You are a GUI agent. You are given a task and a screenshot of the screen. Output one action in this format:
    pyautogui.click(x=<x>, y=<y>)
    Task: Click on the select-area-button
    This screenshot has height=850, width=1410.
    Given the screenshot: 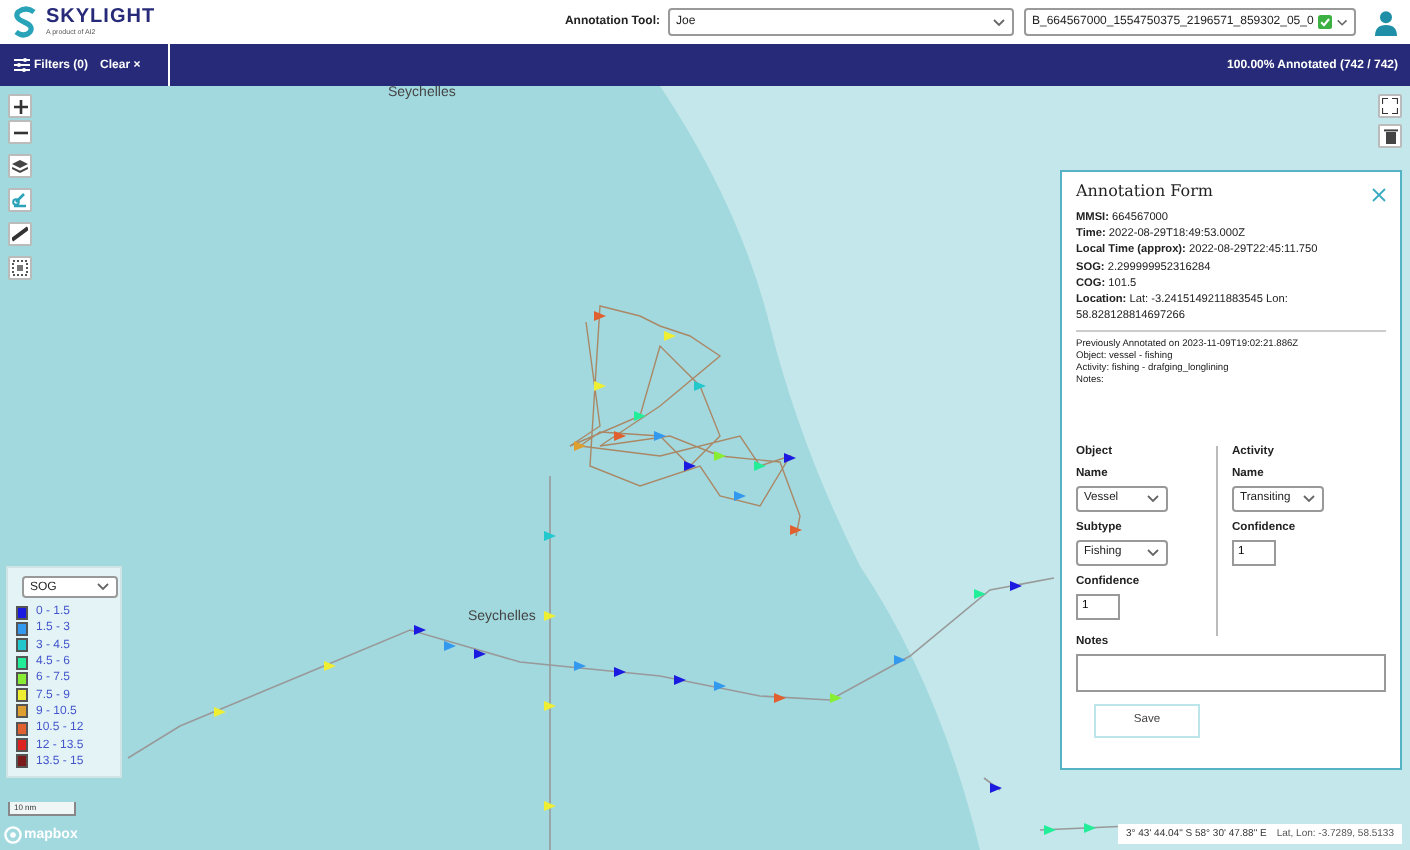 What is the action you would take?
    pyautogui.click(x=20, y=268)
    